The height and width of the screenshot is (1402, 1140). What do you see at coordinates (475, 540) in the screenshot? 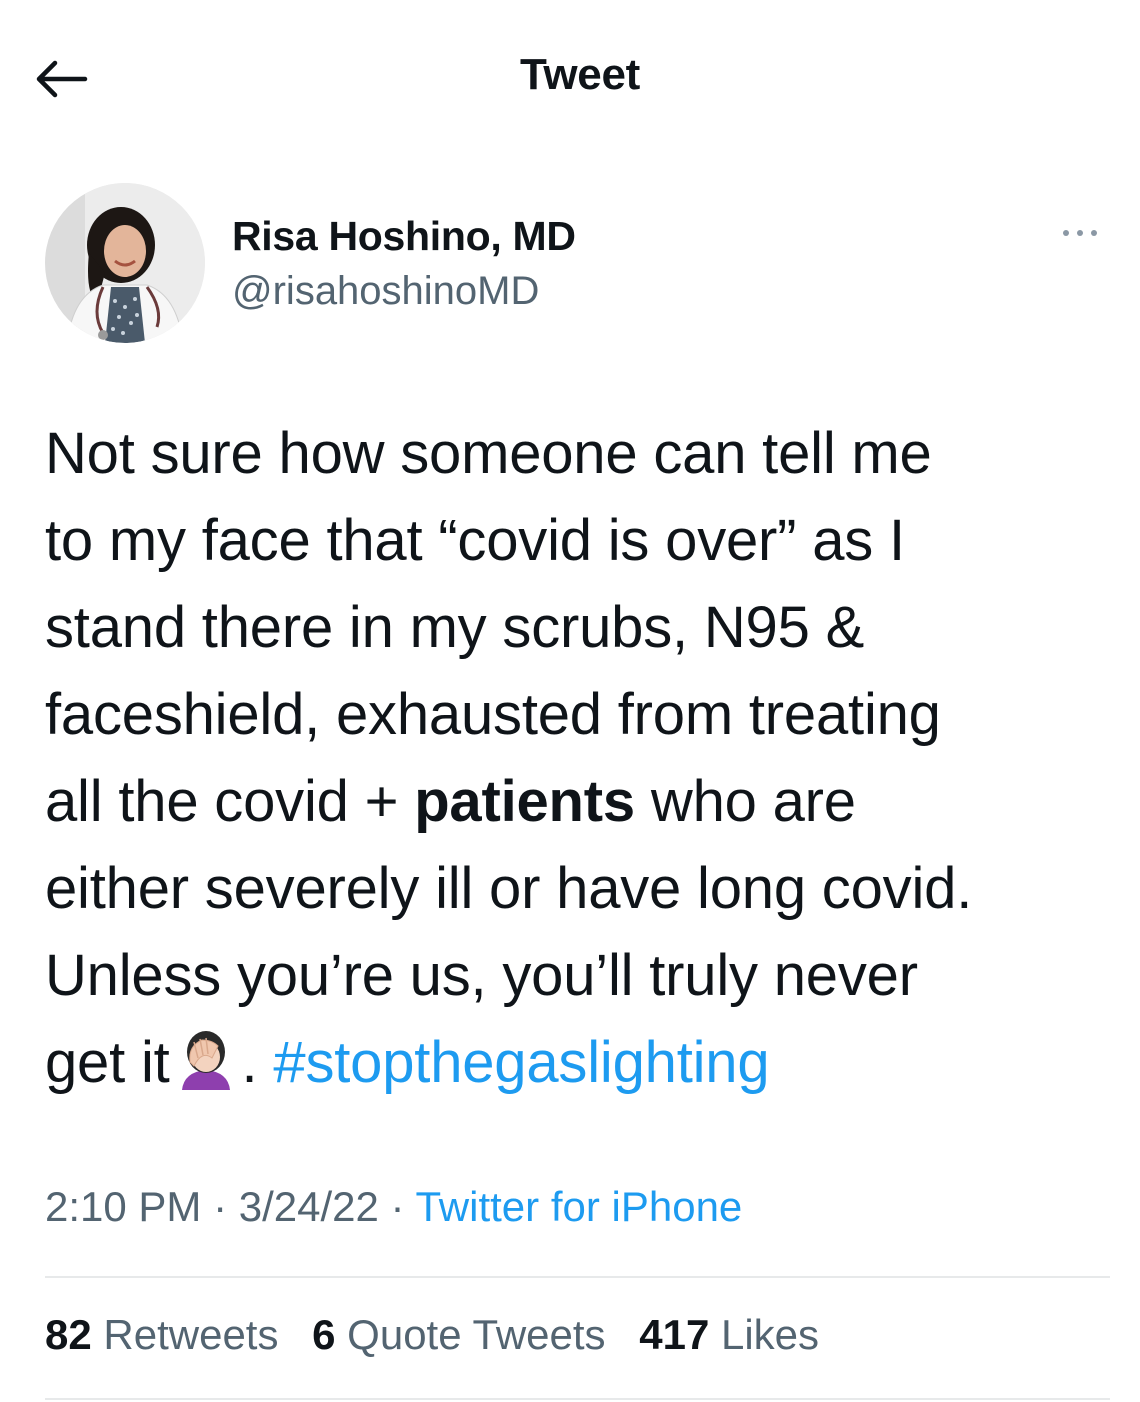
I see `tweet-text-line: to my face that “covid is over” as I` at bounding box center [475, 540].